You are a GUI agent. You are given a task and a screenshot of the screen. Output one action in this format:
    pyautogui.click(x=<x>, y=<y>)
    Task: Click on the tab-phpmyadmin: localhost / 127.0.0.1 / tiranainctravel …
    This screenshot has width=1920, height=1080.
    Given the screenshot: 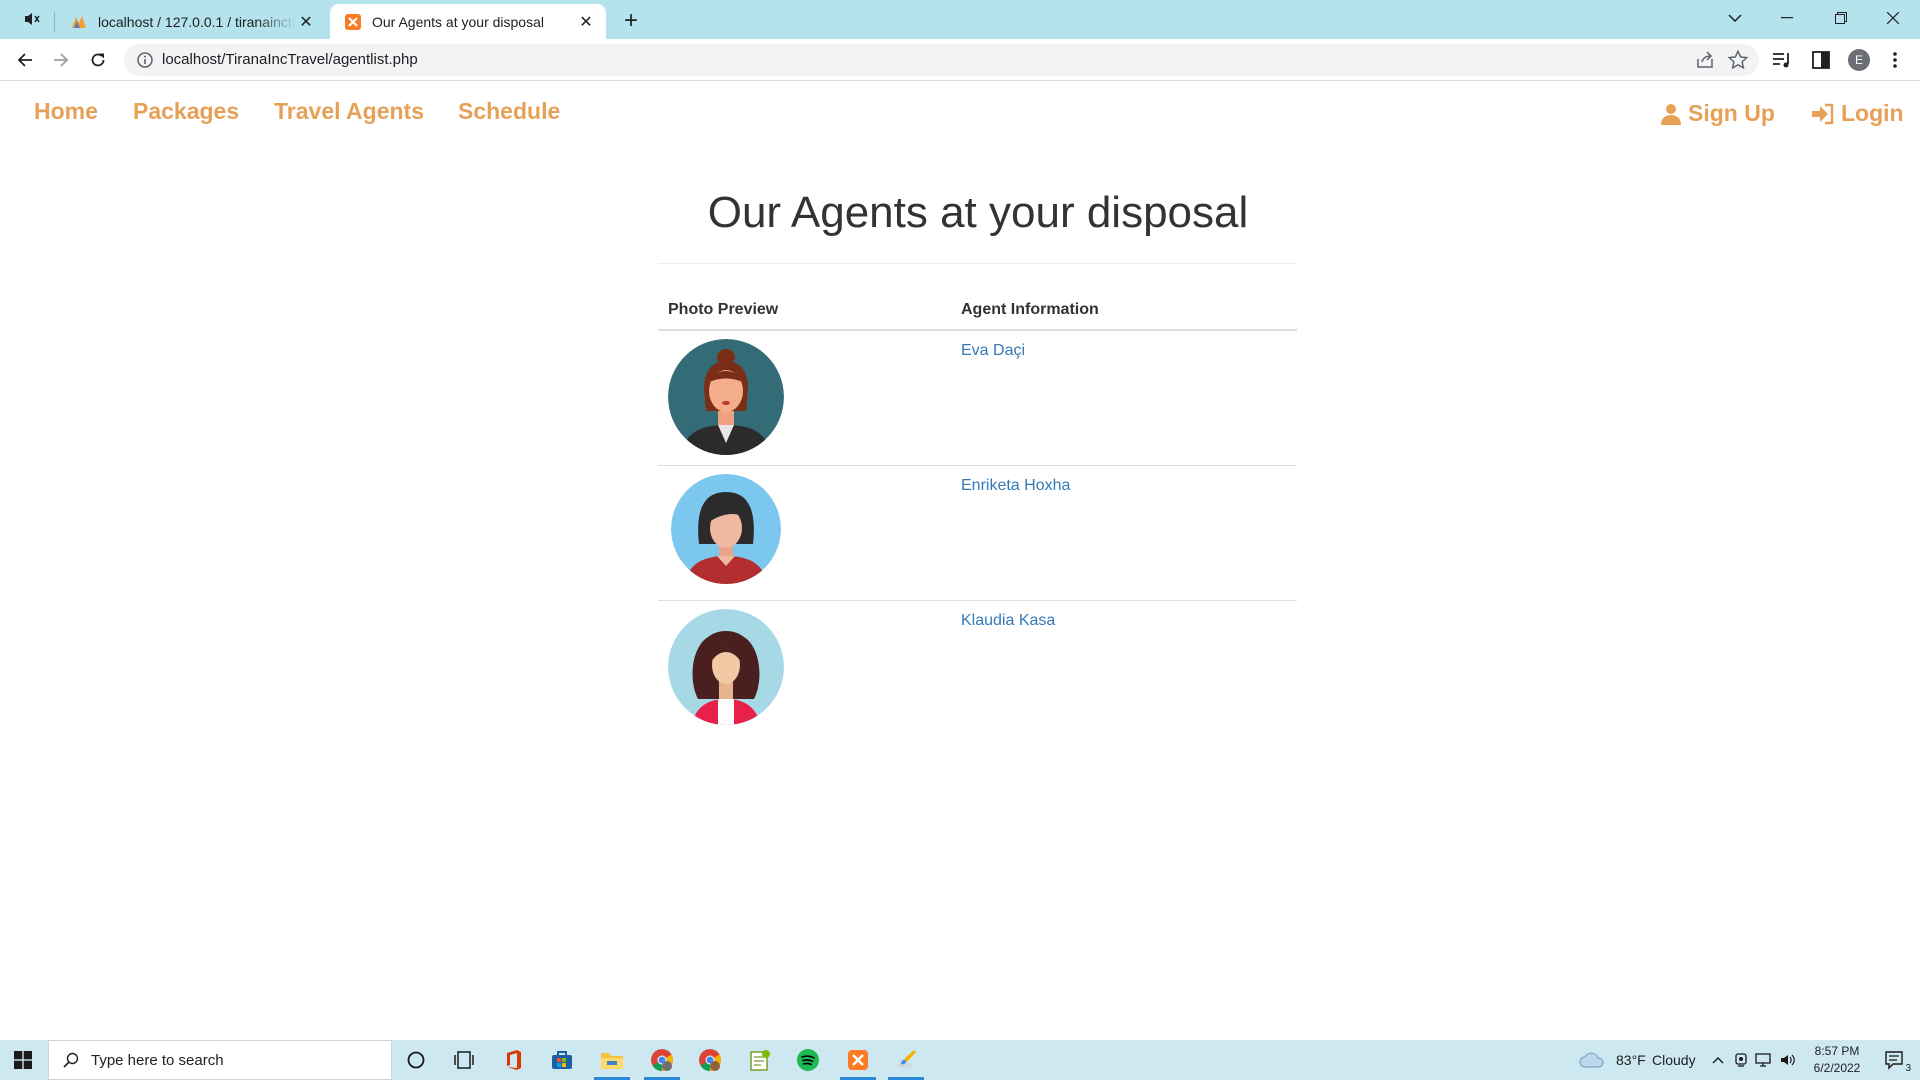 What is the action you would take?
    pyautogui.click(x=191, y=21)
    